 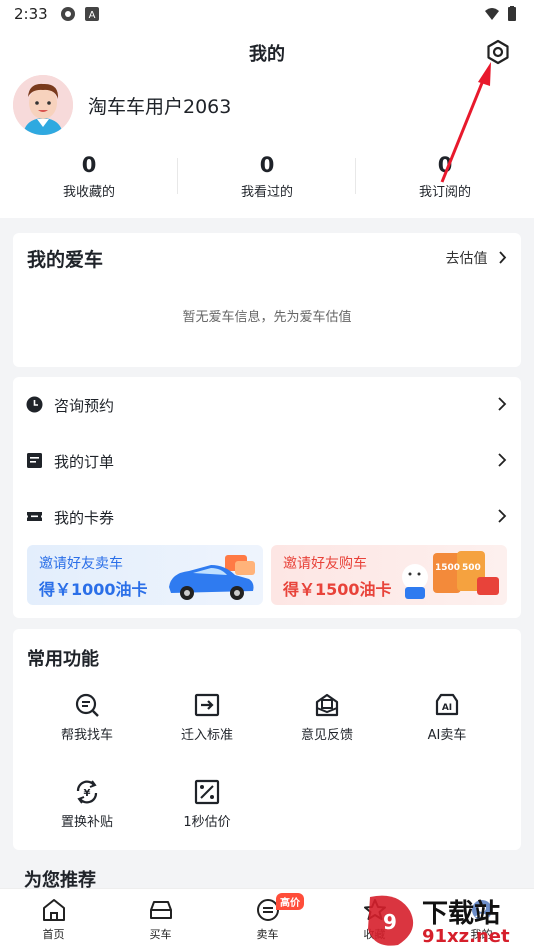 I want to click on feature-label: 帮我找车, so click(x=86, y=735).